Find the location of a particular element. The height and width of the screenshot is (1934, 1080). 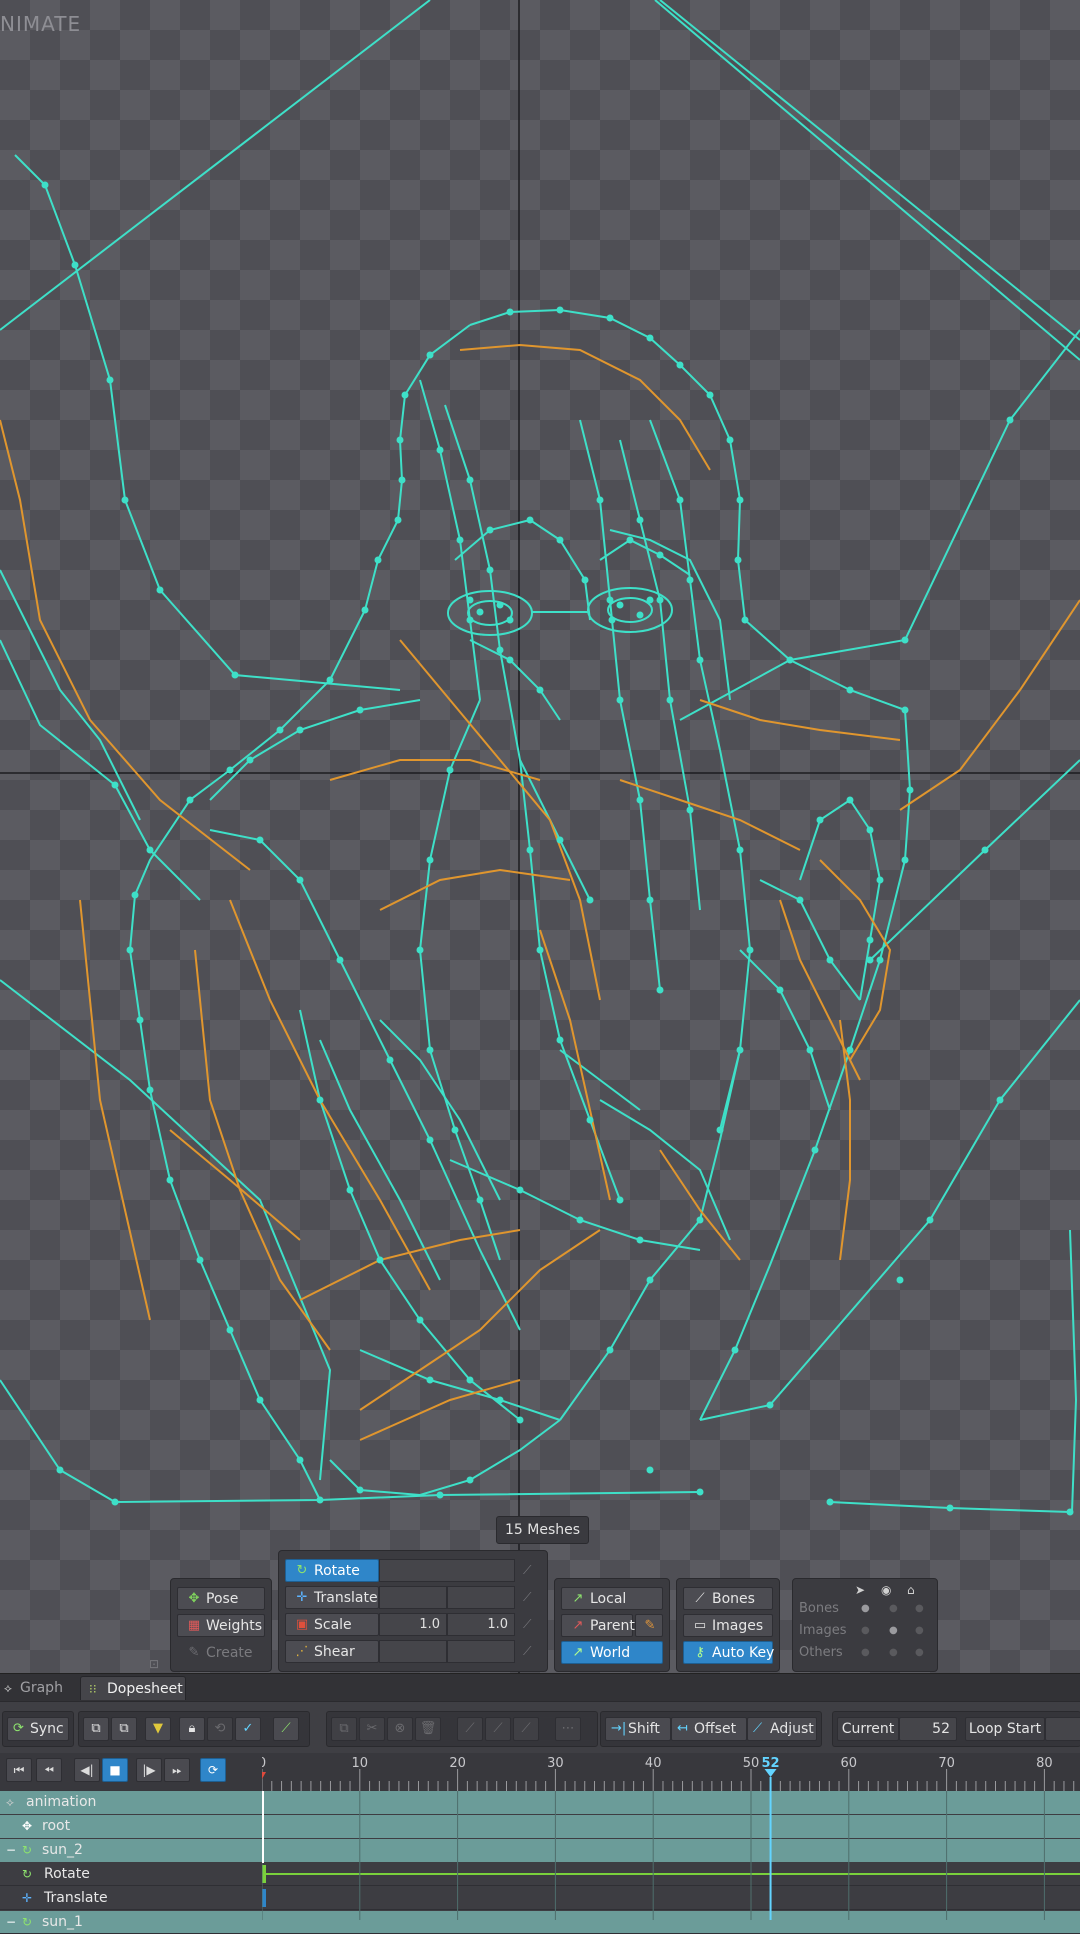

shift-button: →| Shift is located at coordinates (638, 1729).